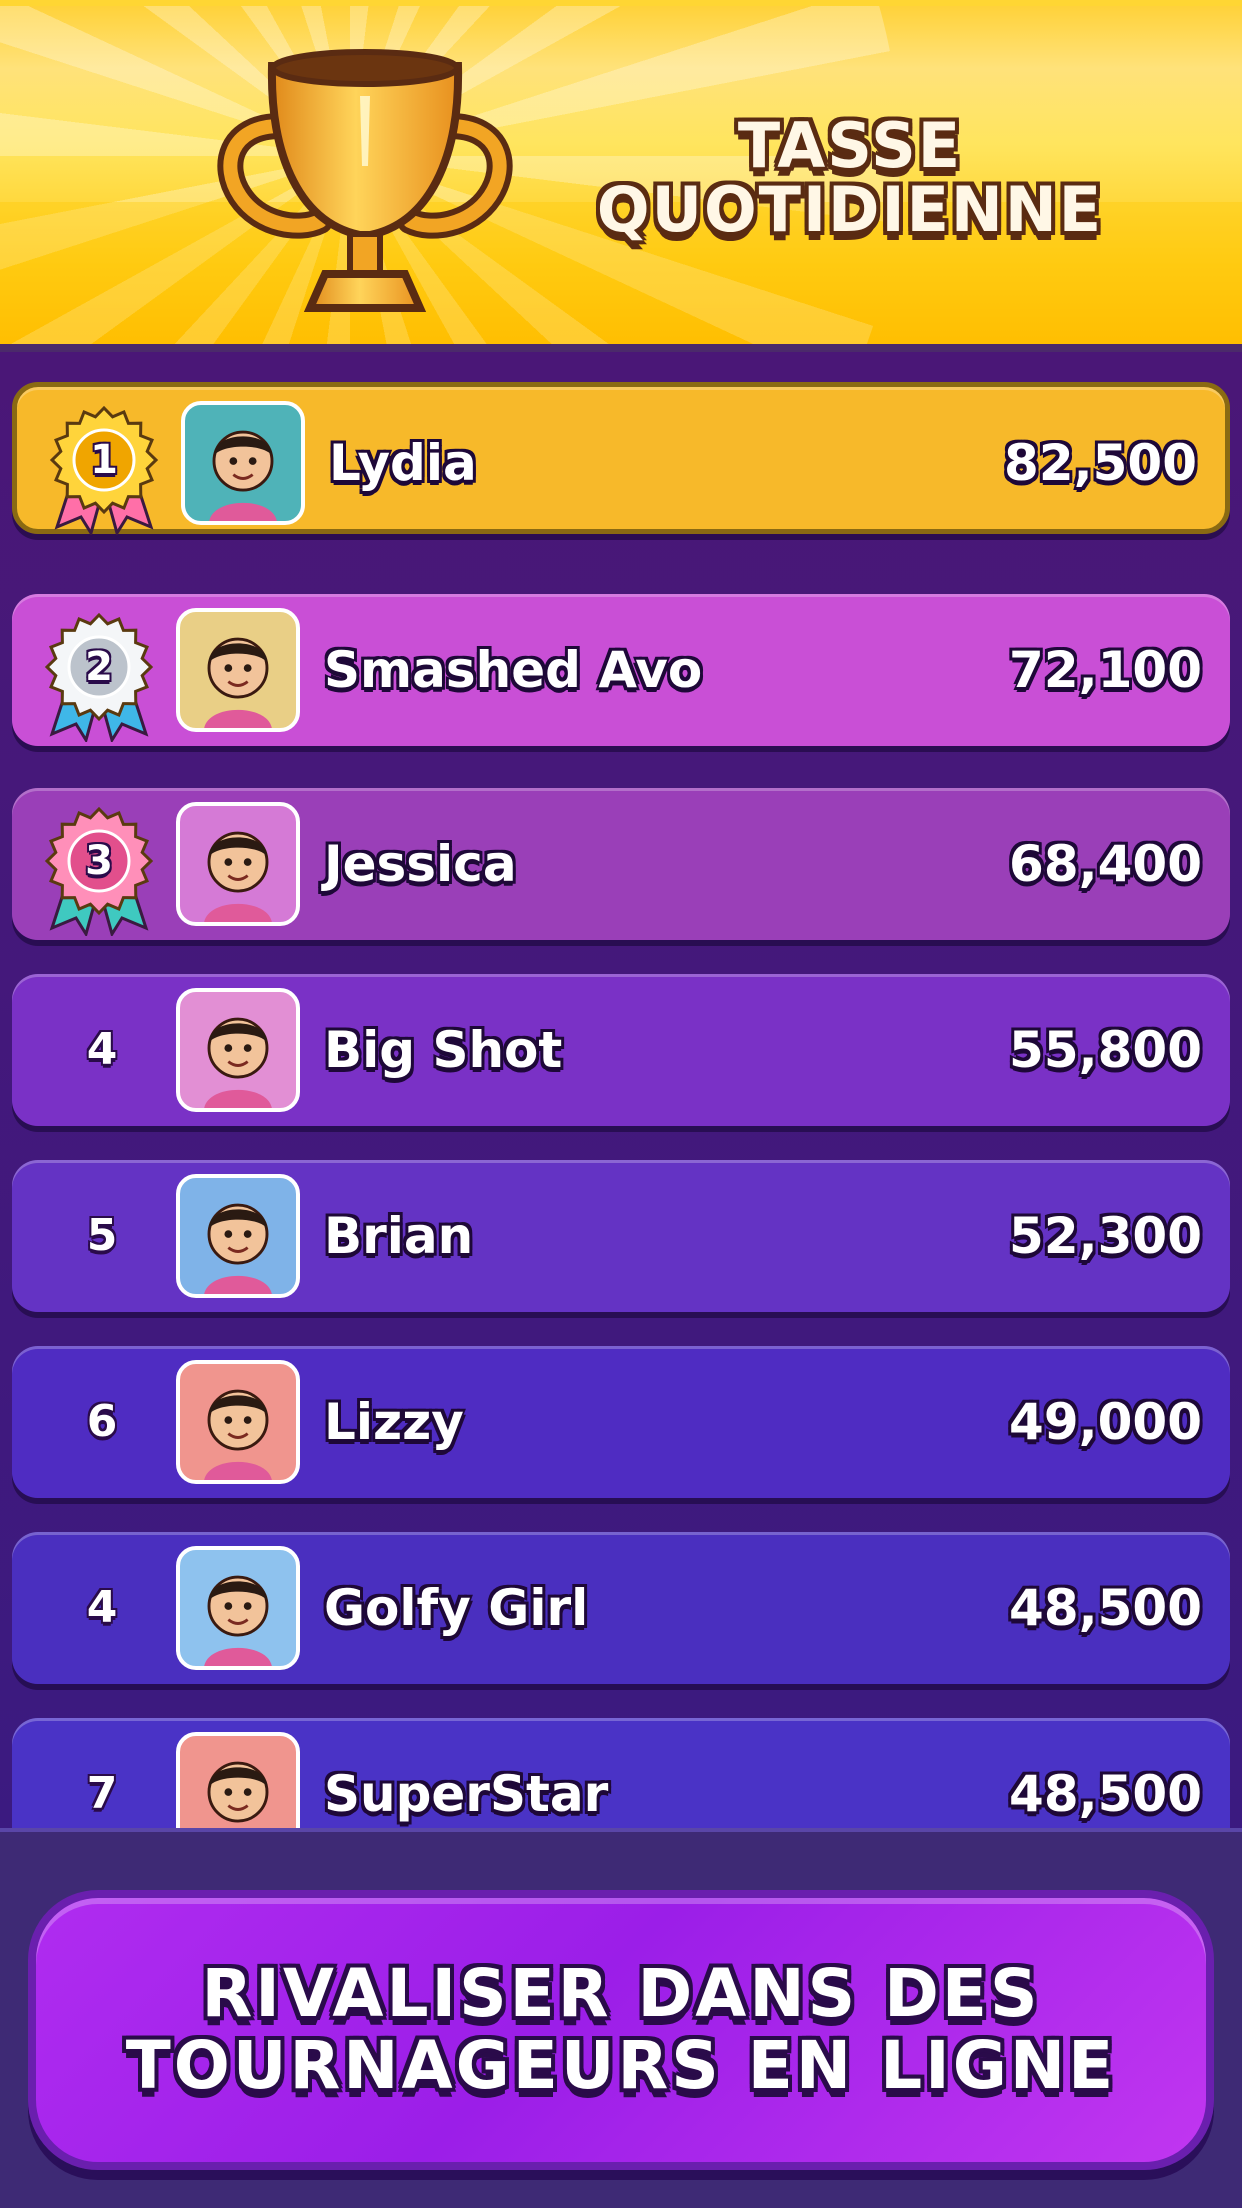 The width and height of the screenshot is (1242, 2208). Describe the element at coordinates (621, 1608) in the screenshot. I see `leaderboard-row: 4 Golfy Girl 48,500` at that location.